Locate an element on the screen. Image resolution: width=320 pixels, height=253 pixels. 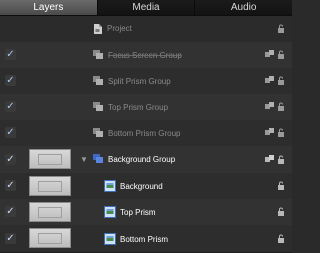
layer-row-top-prism-group: ✓ Top Prism Group is located at coordinates (146, 107).